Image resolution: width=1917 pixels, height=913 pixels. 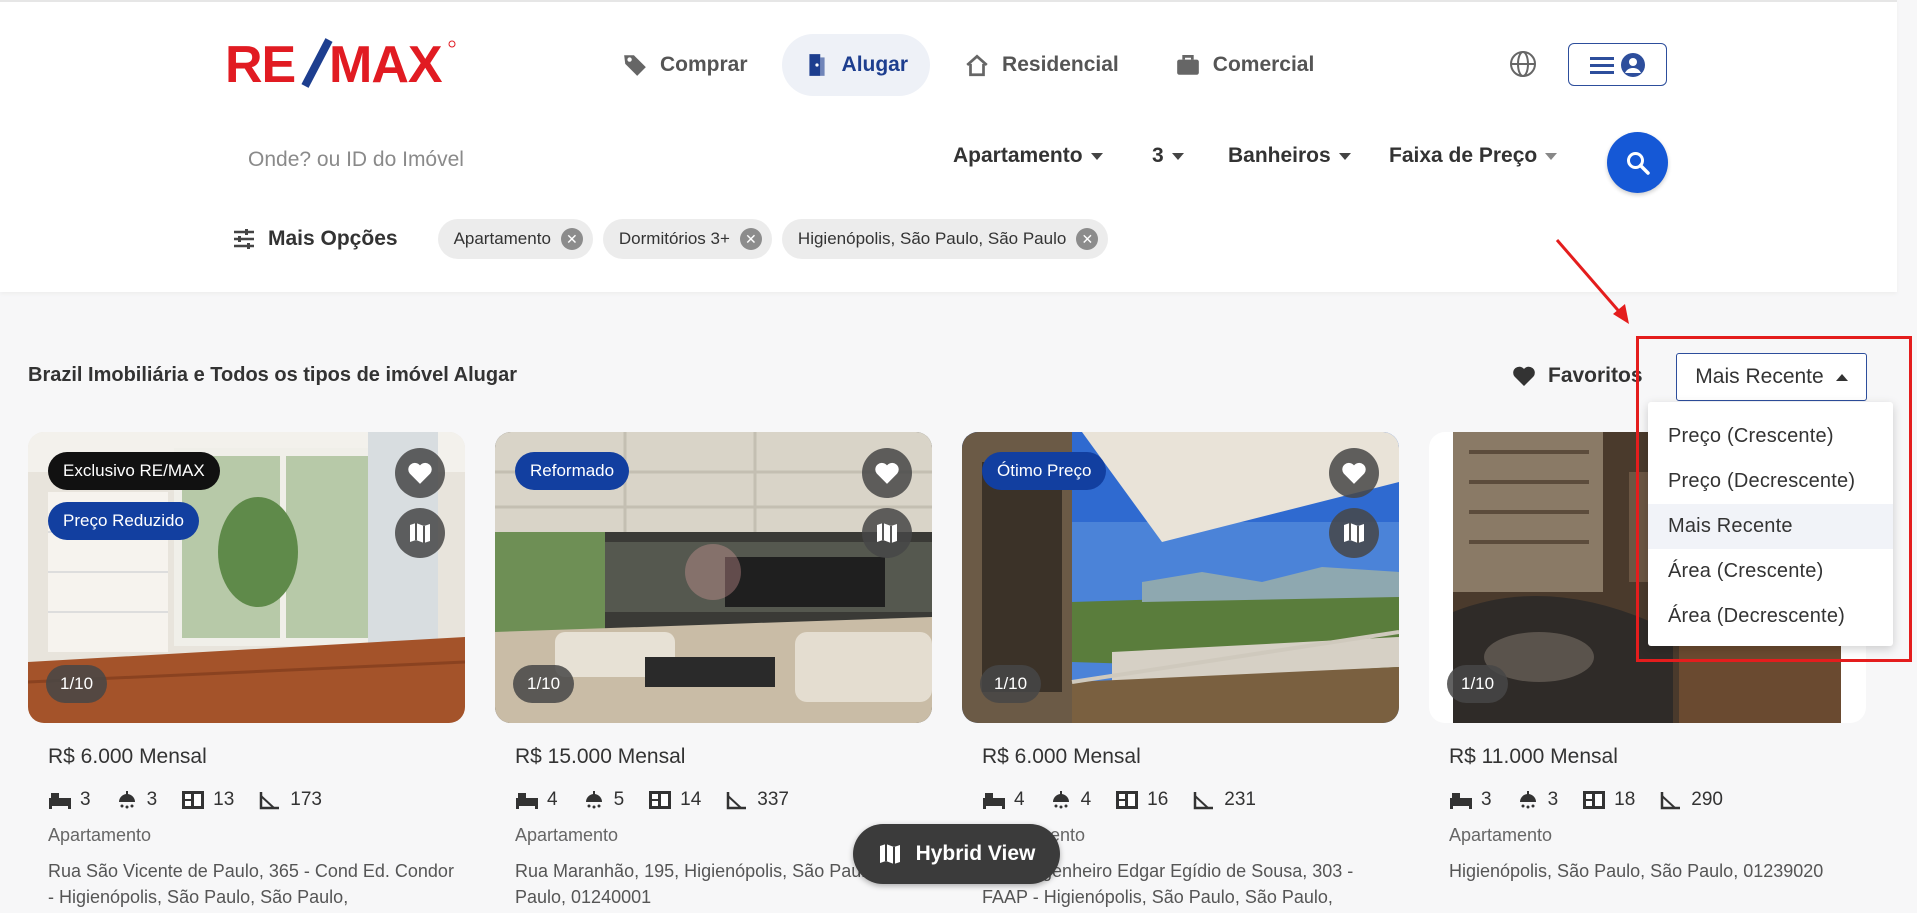 I want to click on badge-renovated: Reformado, so click(x=572, y=471).